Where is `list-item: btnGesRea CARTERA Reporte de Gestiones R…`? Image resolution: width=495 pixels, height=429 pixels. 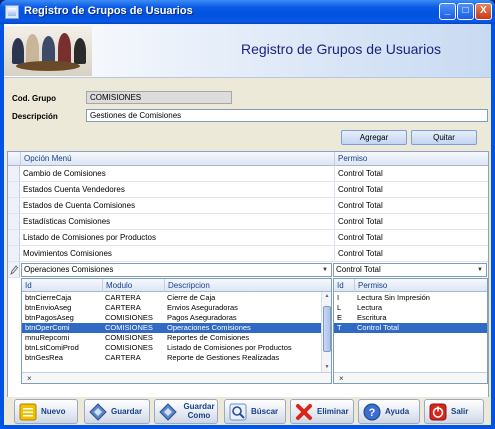
list-item: btnGesRea CARTERA Reporte de Gestiones R… is located at coordinates (171, 358).